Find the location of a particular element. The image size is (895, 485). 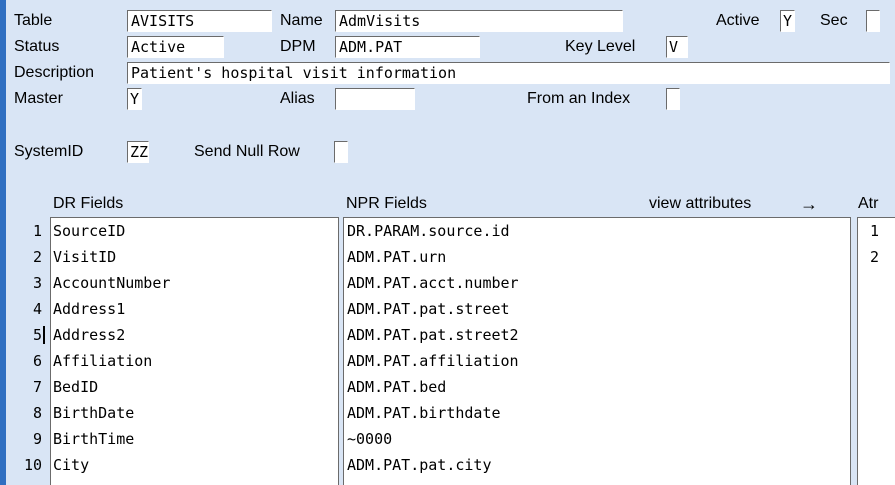

master-label: Master is located at coordinates (38, 98).